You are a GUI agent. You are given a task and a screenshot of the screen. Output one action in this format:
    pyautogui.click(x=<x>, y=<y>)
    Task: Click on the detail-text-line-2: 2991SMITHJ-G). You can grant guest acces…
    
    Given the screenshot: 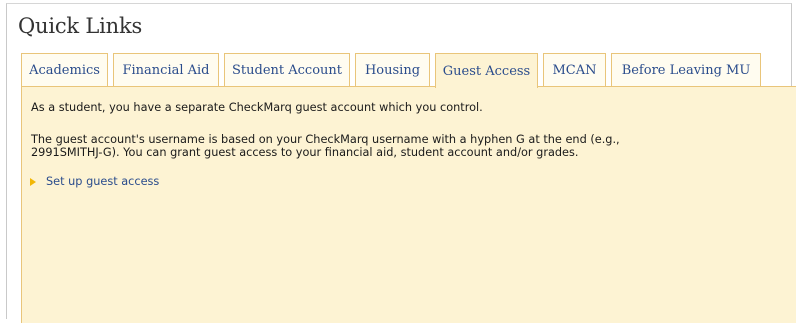 What is the action you would take?
    pyautogui.click(x=305, y=152)
    